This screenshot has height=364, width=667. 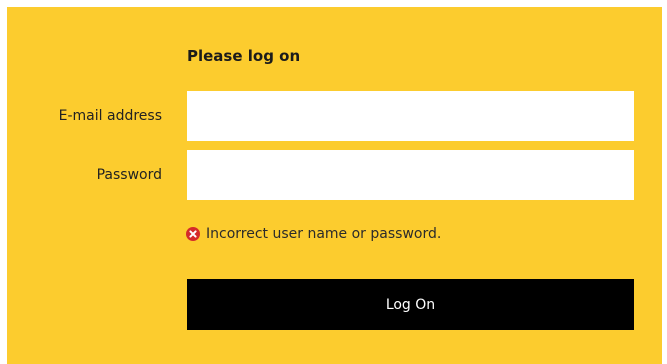 I want to click on error-message: Incorrect user name or password., so click(x=313, y=234).